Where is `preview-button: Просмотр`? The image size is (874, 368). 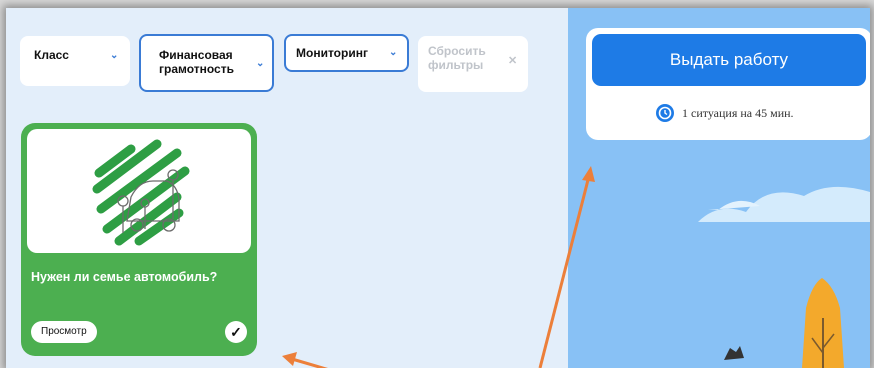 preview-button: Просмотр is located at coordinates (64, 332).